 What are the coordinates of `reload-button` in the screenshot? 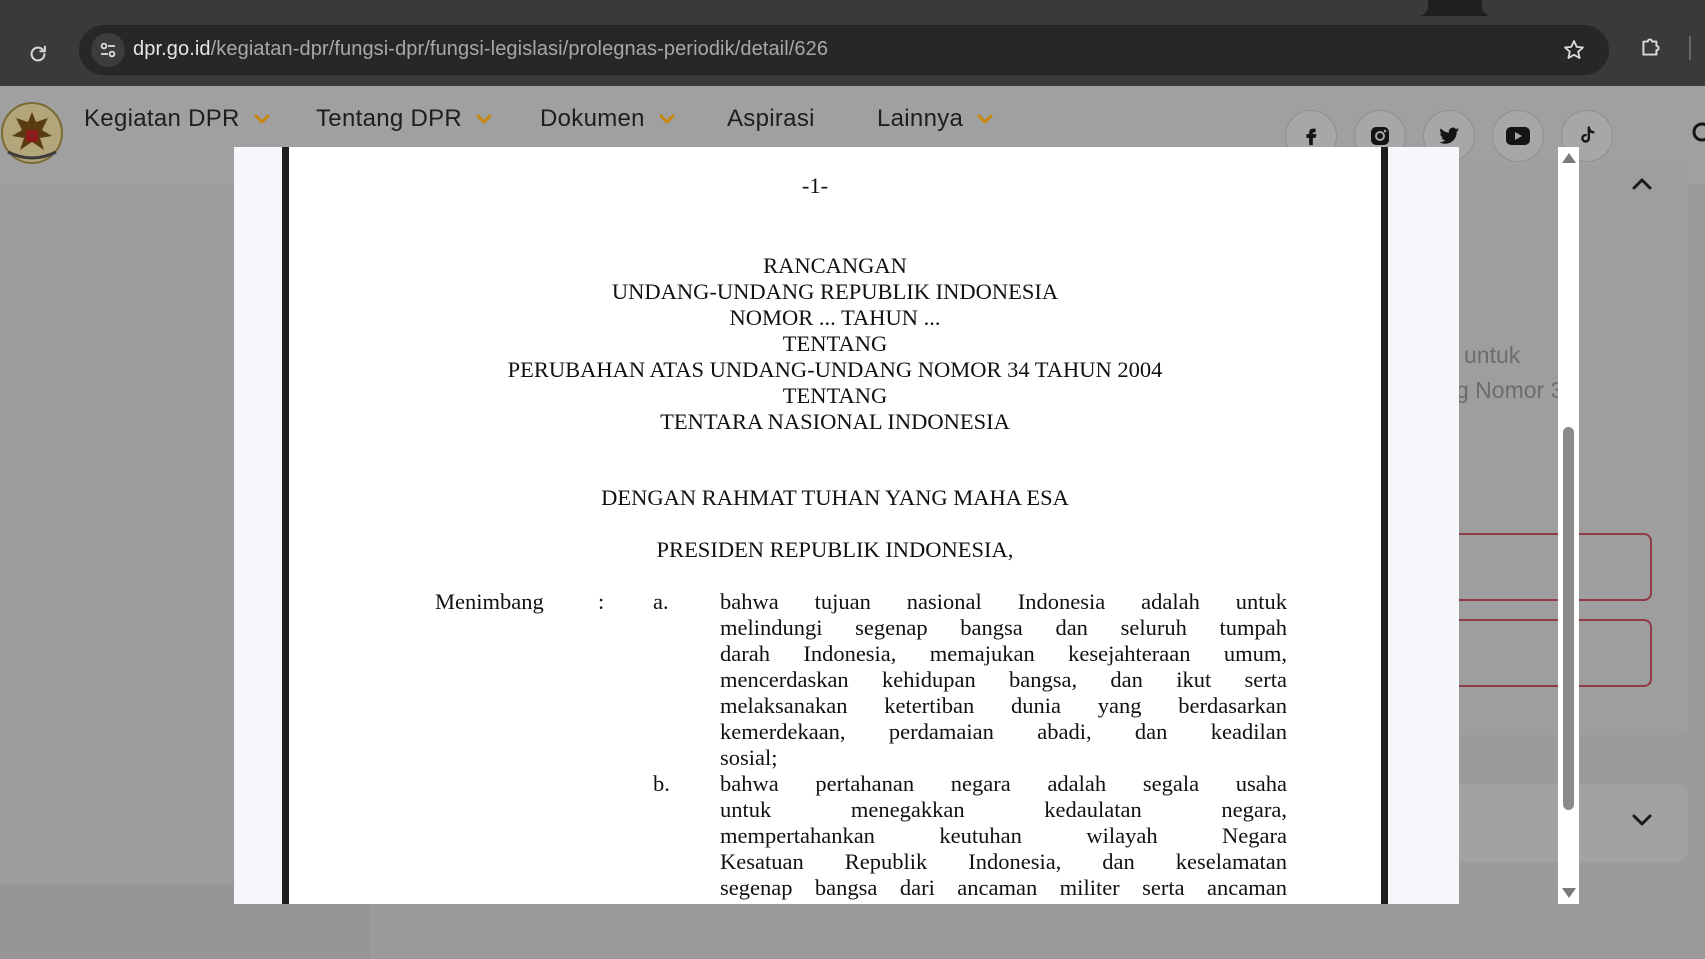 It's located at (38, 54).